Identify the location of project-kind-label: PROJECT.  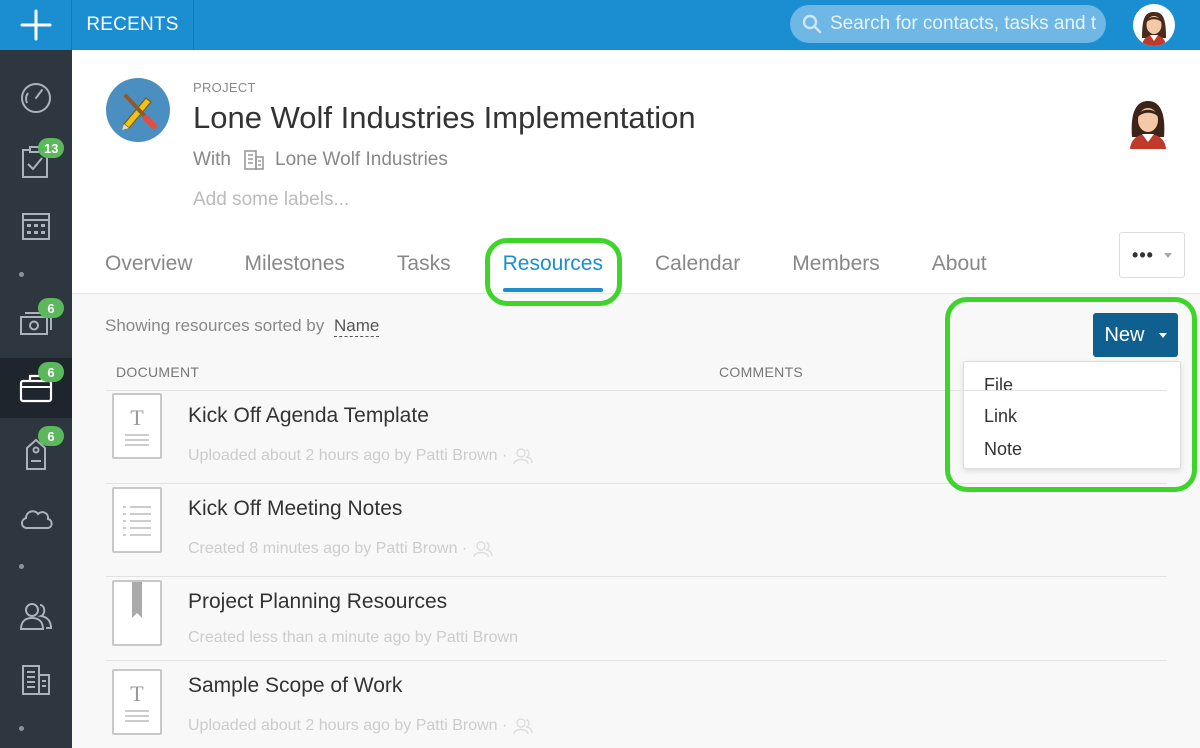
(224, 87).